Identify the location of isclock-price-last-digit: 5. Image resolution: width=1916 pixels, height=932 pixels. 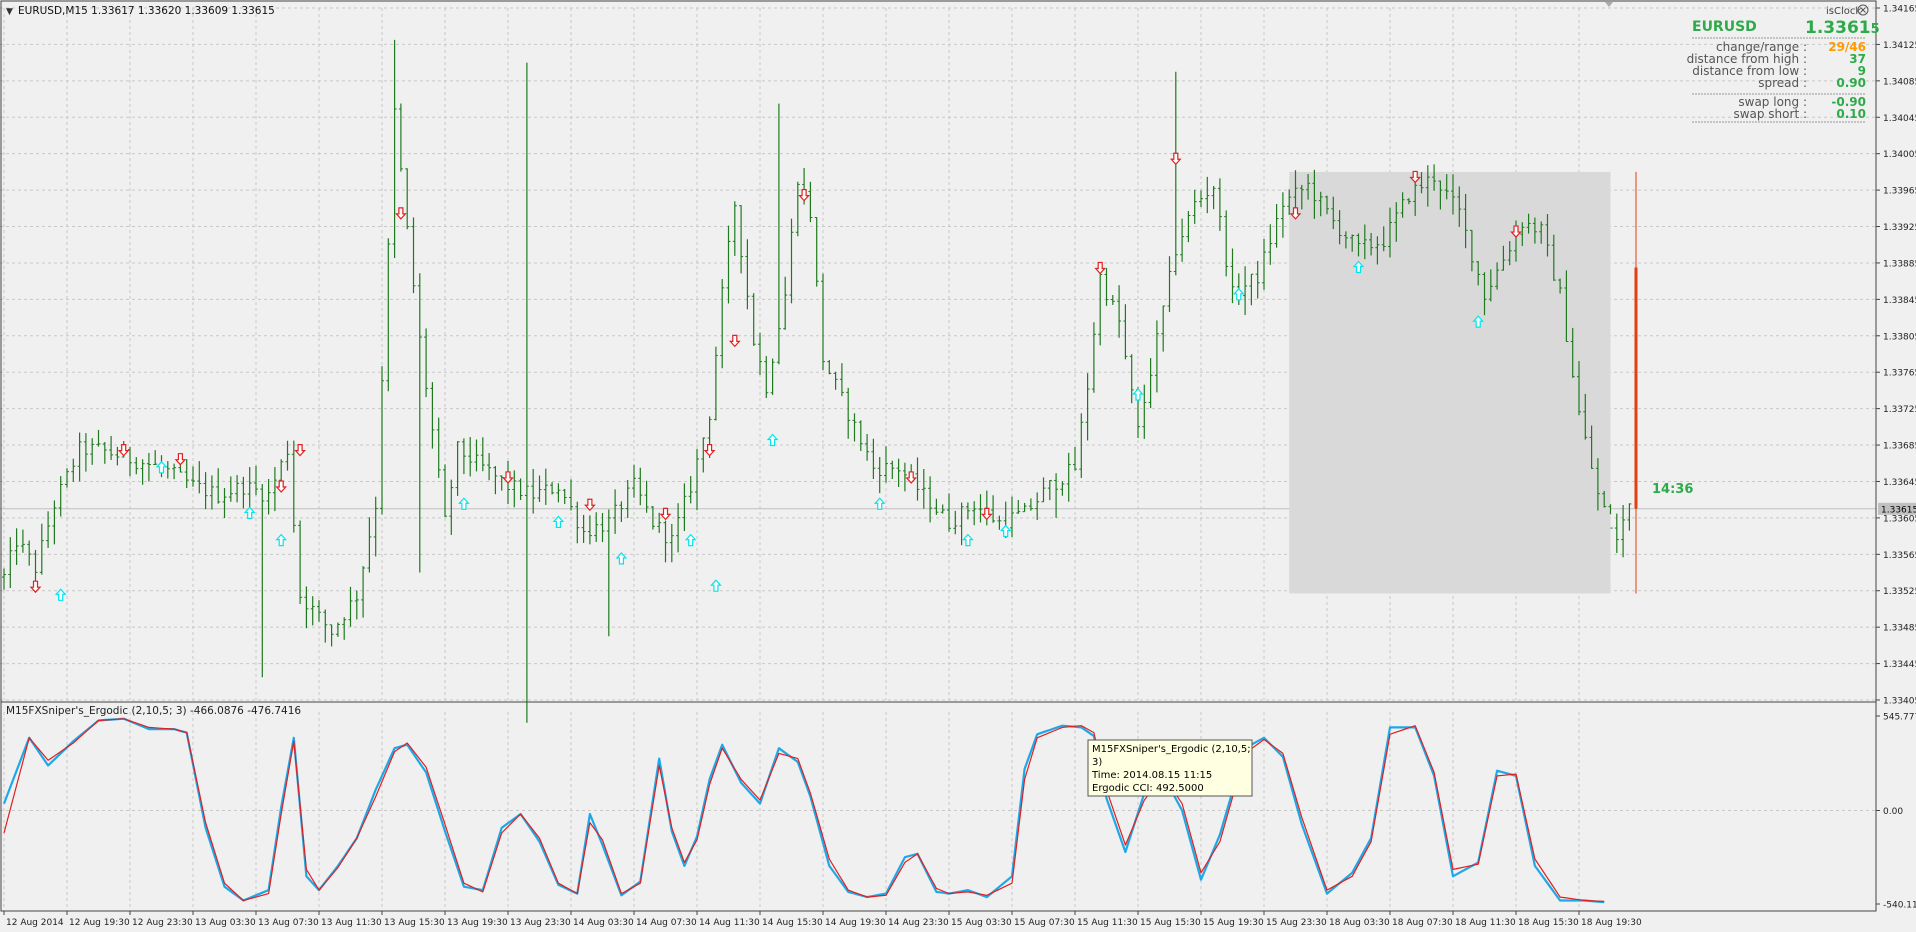
(1875, 29).